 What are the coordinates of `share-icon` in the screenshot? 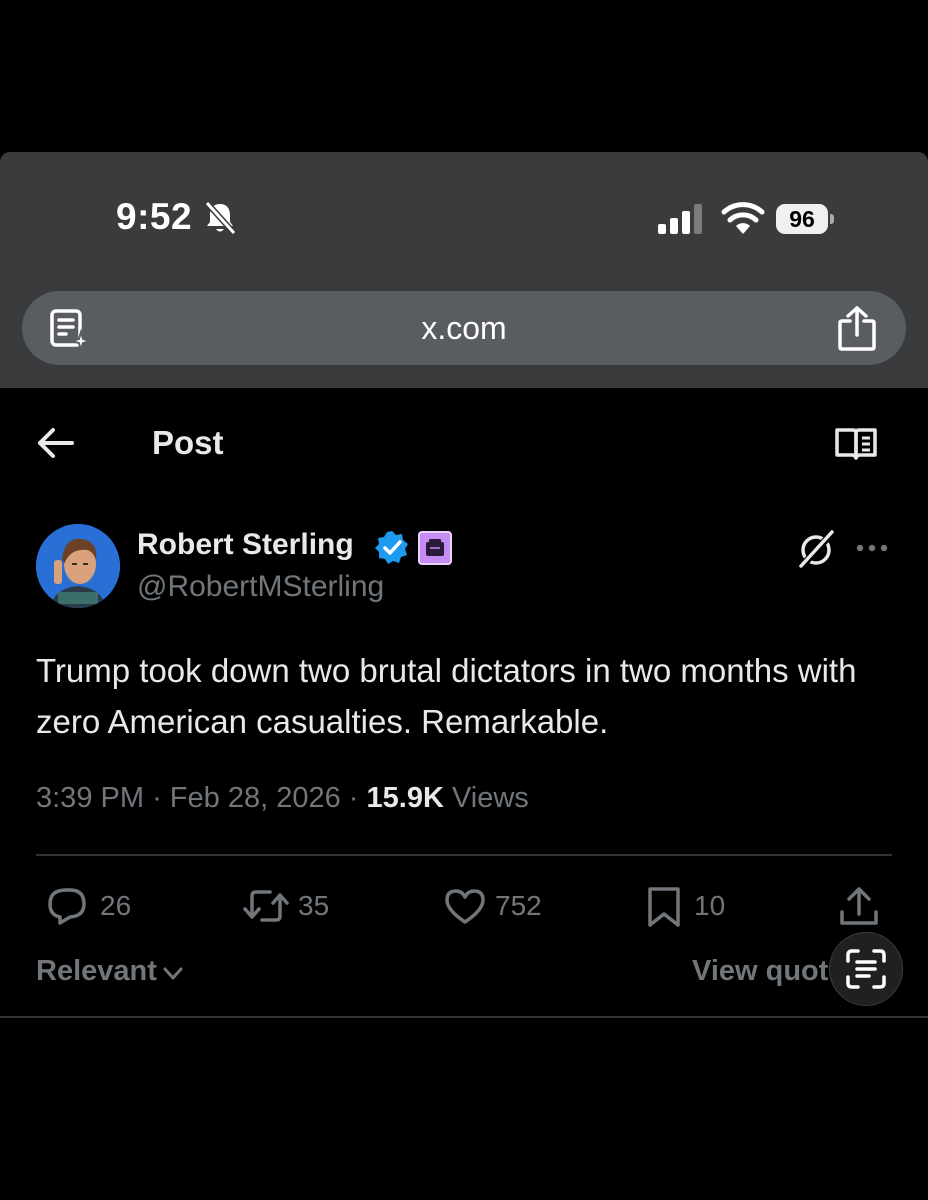 It's located at (857, 328).